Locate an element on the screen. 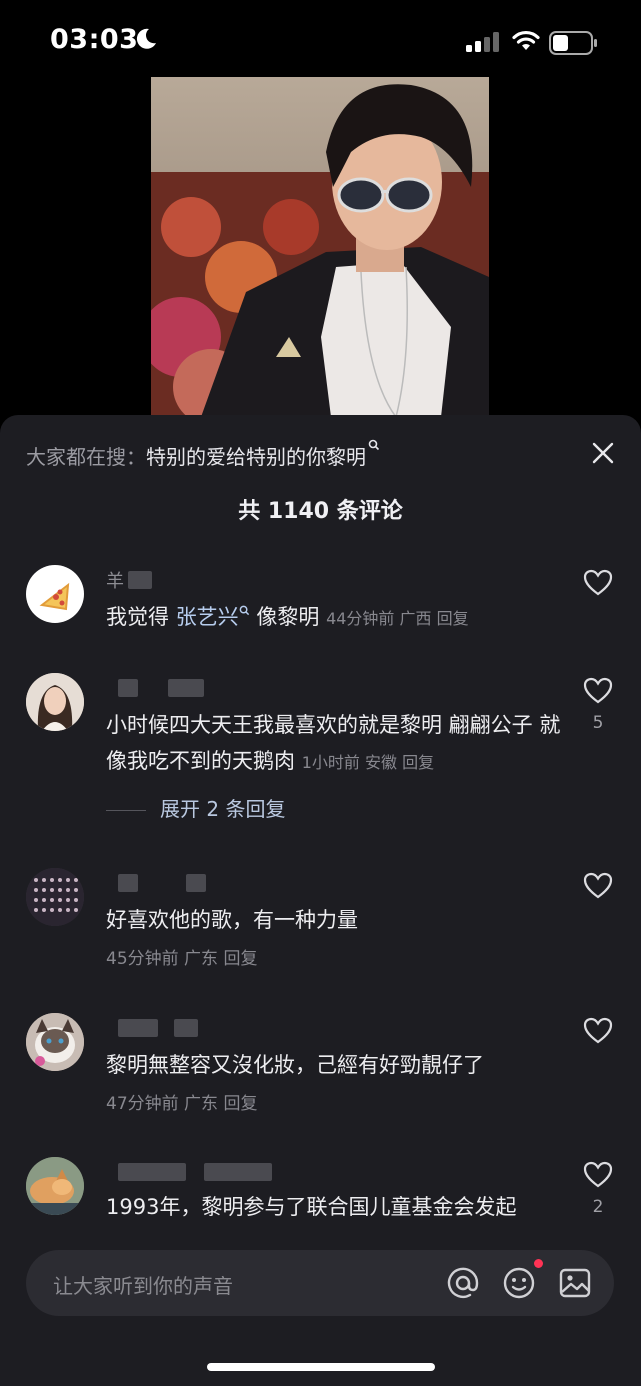 The image size is (641, 1386). comment-item: 好喜欢他的歌，有一种力量 45分钟前 广东 回复 is located at coordinates (320, 919).